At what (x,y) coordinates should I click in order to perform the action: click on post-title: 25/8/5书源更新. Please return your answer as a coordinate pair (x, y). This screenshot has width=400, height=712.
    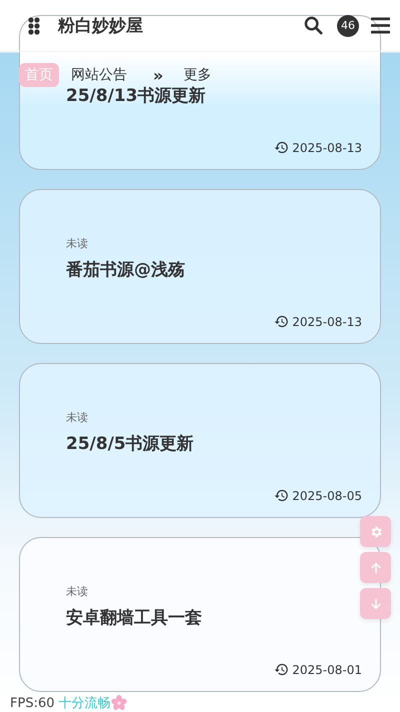
    Looking at the image, I should click on (130, 444).